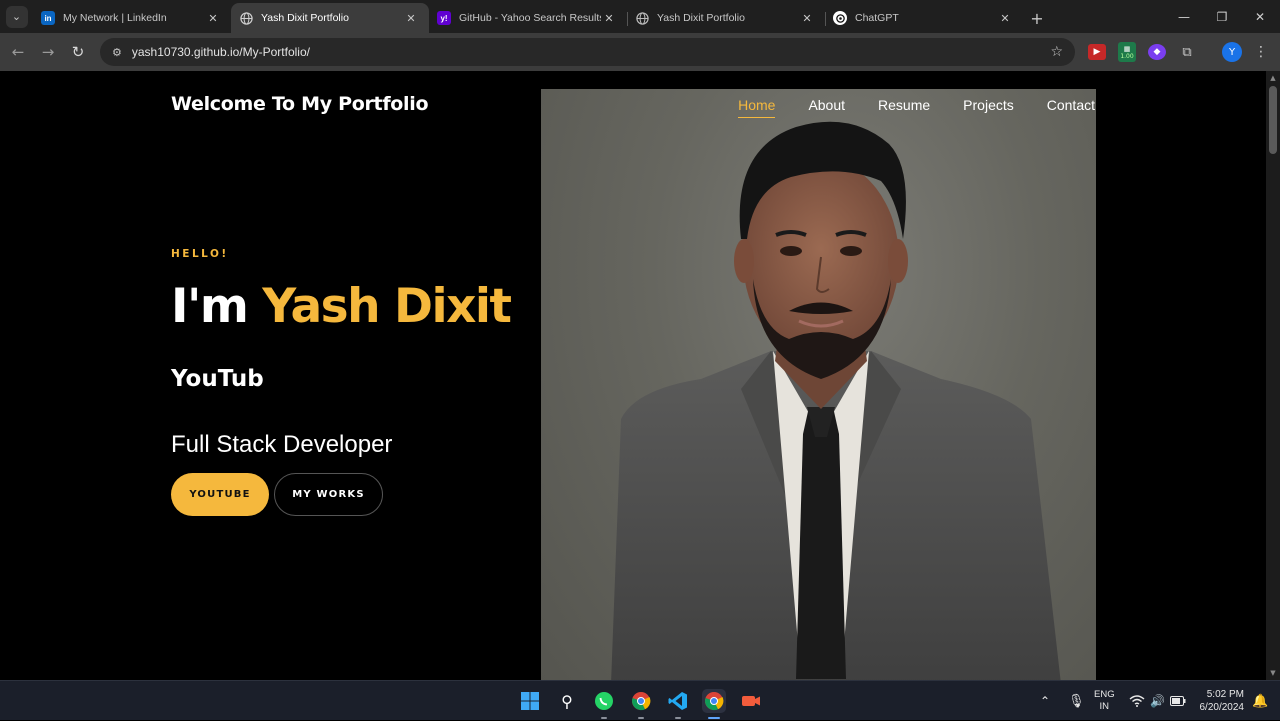  Describe the element at coordinates (1184, 16) in the screenshot. I see `minimize-icon: —` at that location.